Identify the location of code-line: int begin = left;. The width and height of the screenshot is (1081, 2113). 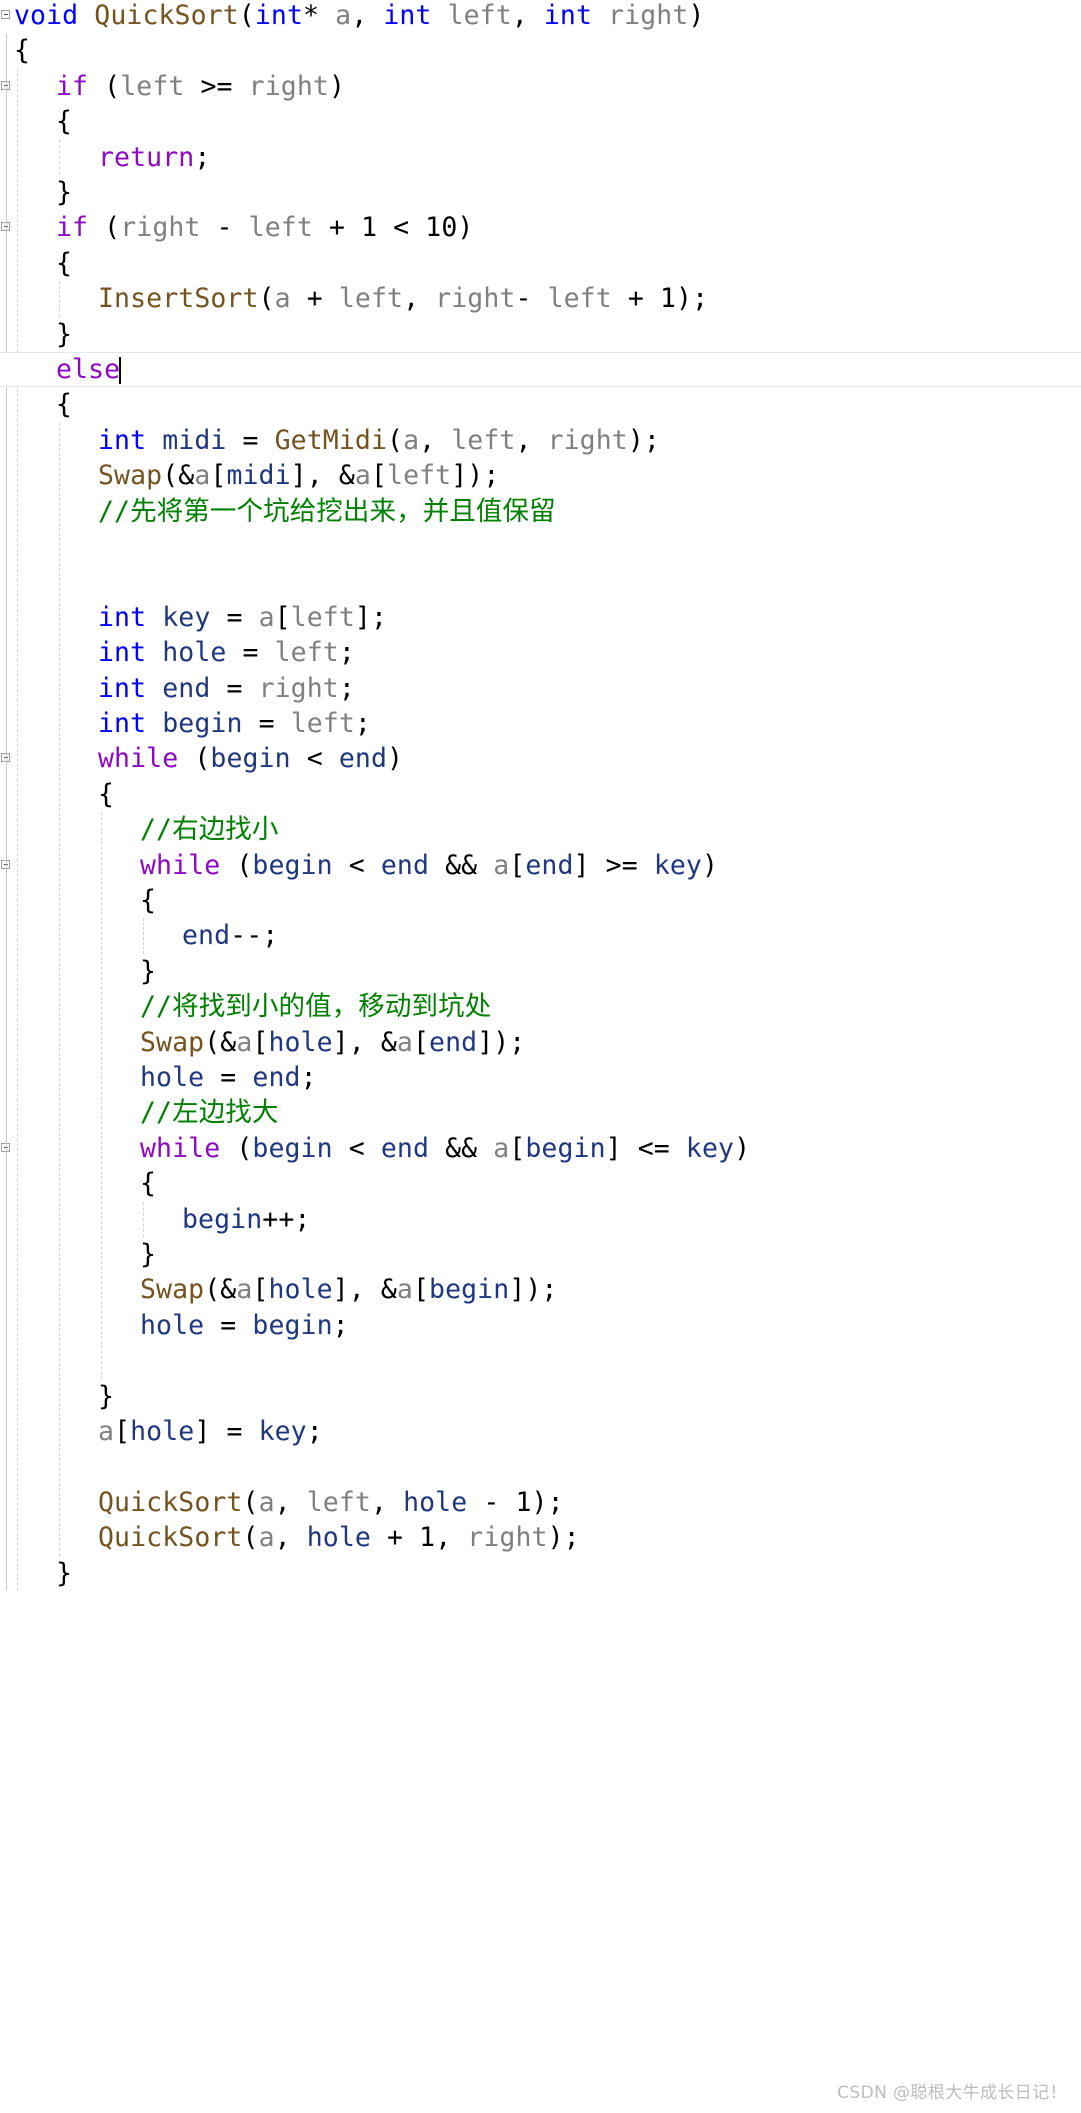
(540, 723).